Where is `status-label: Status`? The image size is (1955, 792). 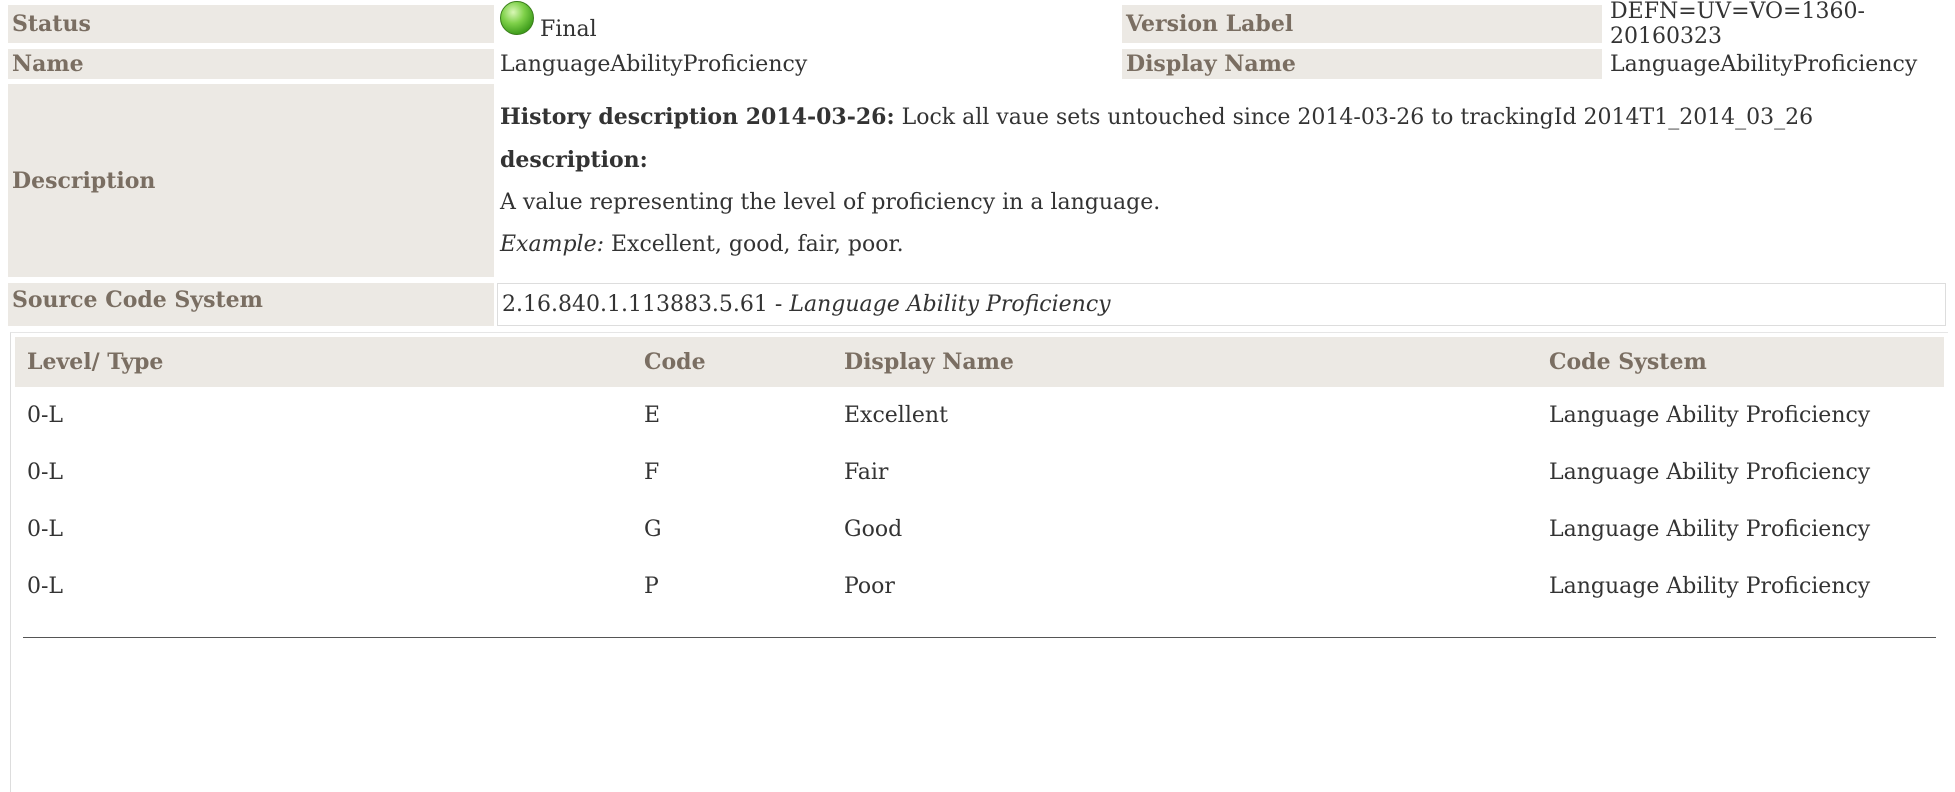
status-label: Status is located at coordinates (251, 24).